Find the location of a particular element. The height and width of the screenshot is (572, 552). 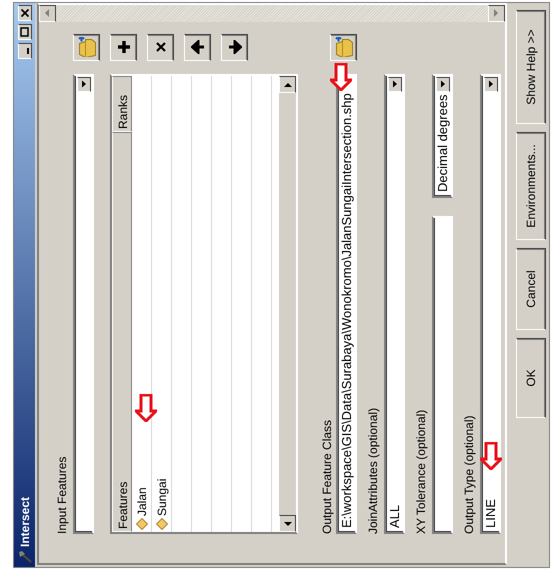

input-field: E:\workspace\GIS\Data\Surabaya\Wonokromo\JalanSungaiIntersection.shp is located at coordinates (346, 304).